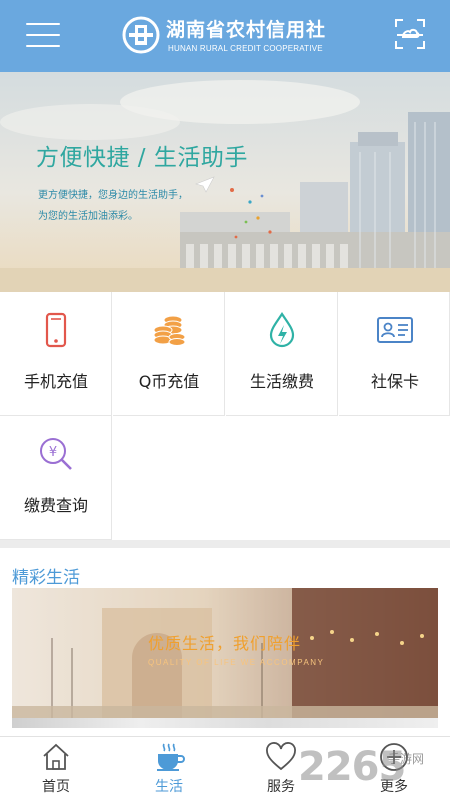 The height and width of the screenshot is (800, 450). What do you see at coordinates (169, 381) in the screenshot?
I see `service-label: Q币充值` at bounding box center [169, 381].